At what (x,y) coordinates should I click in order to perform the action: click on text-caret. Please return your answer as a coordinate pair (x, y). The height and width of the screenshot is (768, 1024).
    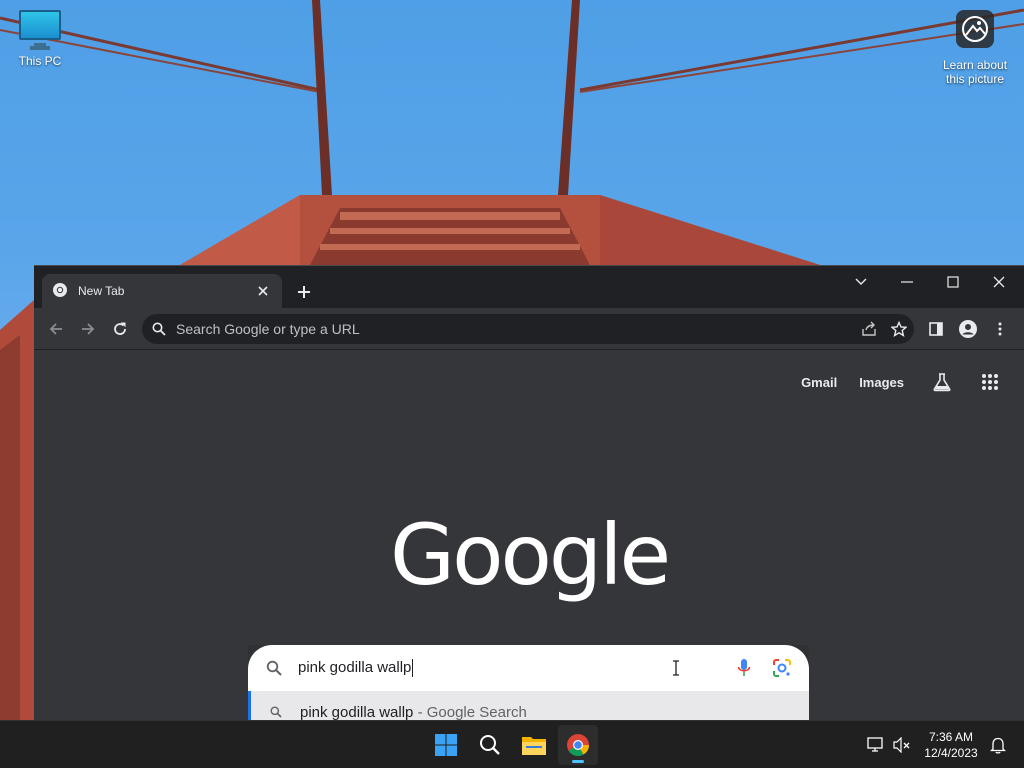
    Looking at the image, I should click on (413, 668).